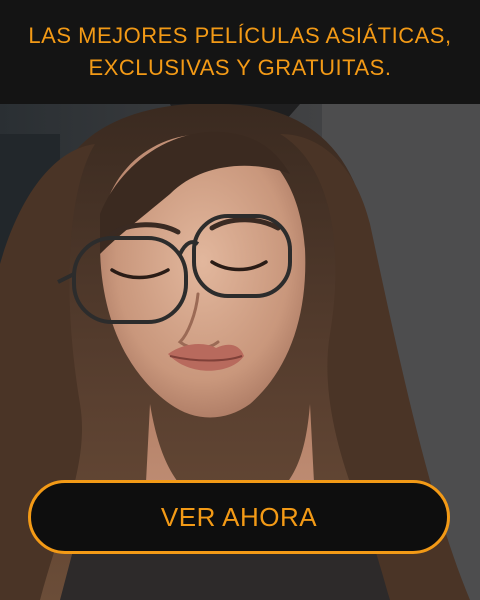 The height and width of the screenshot is (600, 480). What do you see at coordinates (239, 517) in the screenshot?
I see `watch-now-button: VER AHORA` at bounding box center [239, 517].